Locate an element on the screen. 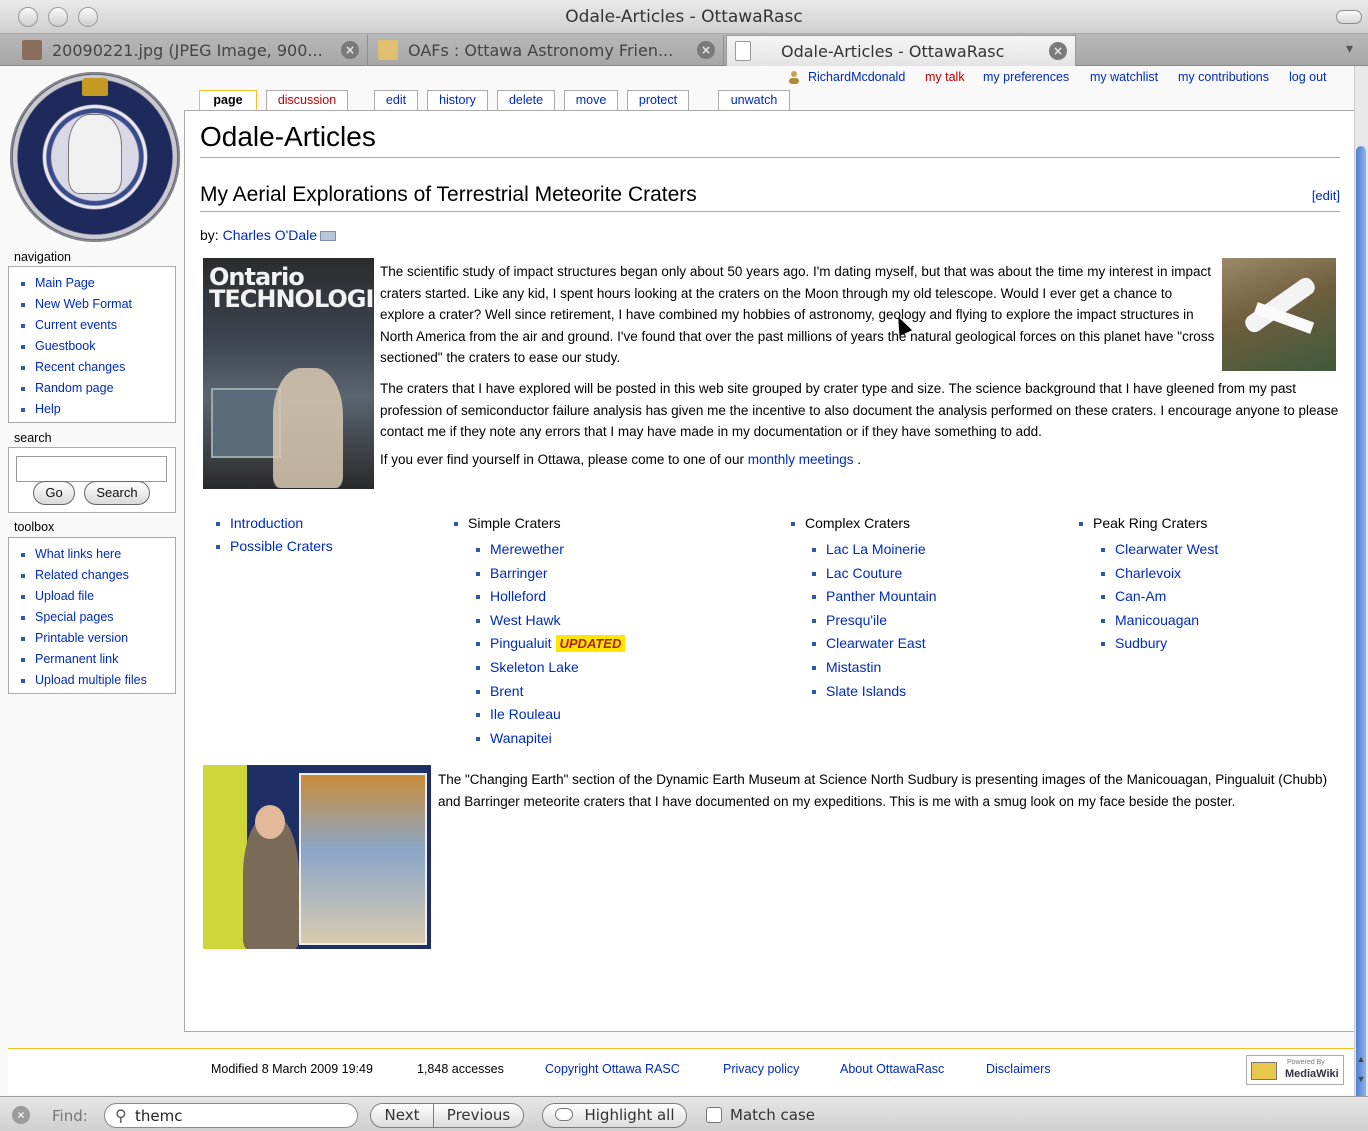  crater-link: Merewether is located at coordinates (520, 549).